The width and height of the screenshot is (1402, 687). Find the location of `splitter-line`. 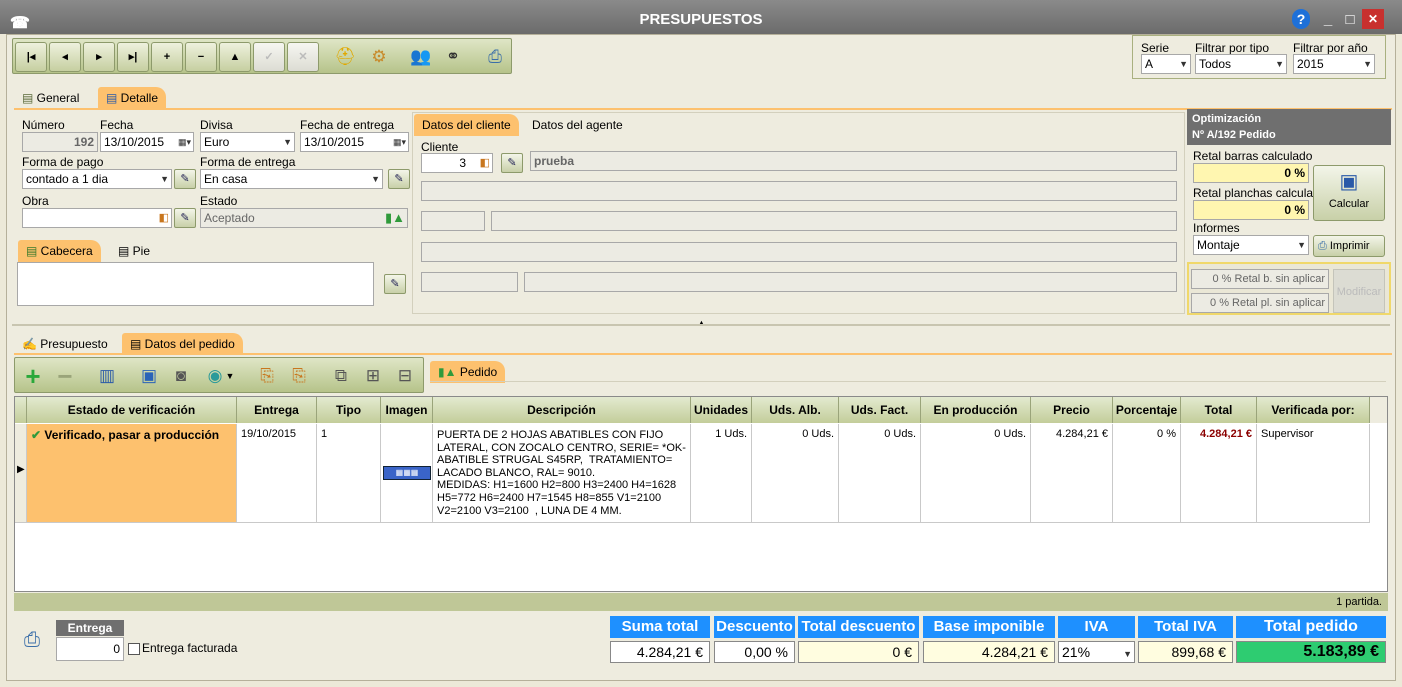

splitter-line is located at coordinates (701, 325).